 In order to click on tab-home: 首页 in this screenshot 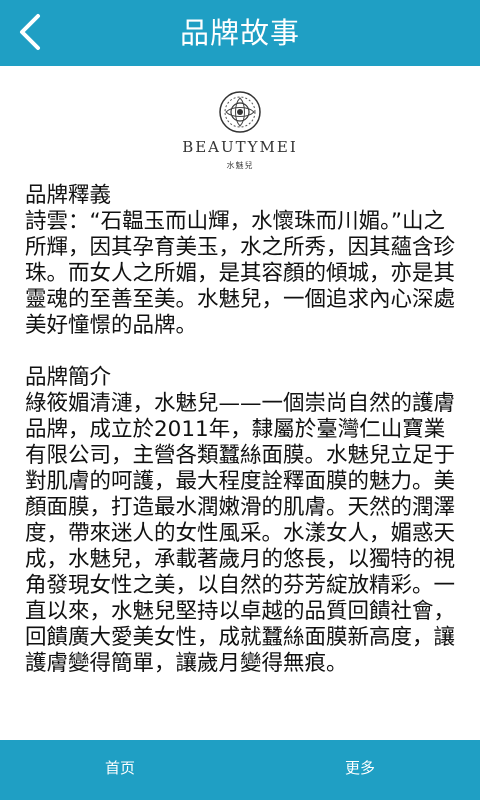, I will do `click(120, 770)`.